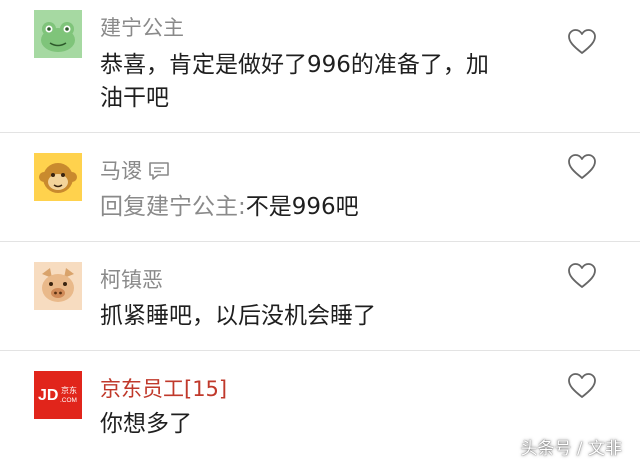 The image size is (640, 465). What do you see at coordinates (58, 177) in the screenshot?
I see `monkey-avatar-icon` at bounding box center [58, 177].